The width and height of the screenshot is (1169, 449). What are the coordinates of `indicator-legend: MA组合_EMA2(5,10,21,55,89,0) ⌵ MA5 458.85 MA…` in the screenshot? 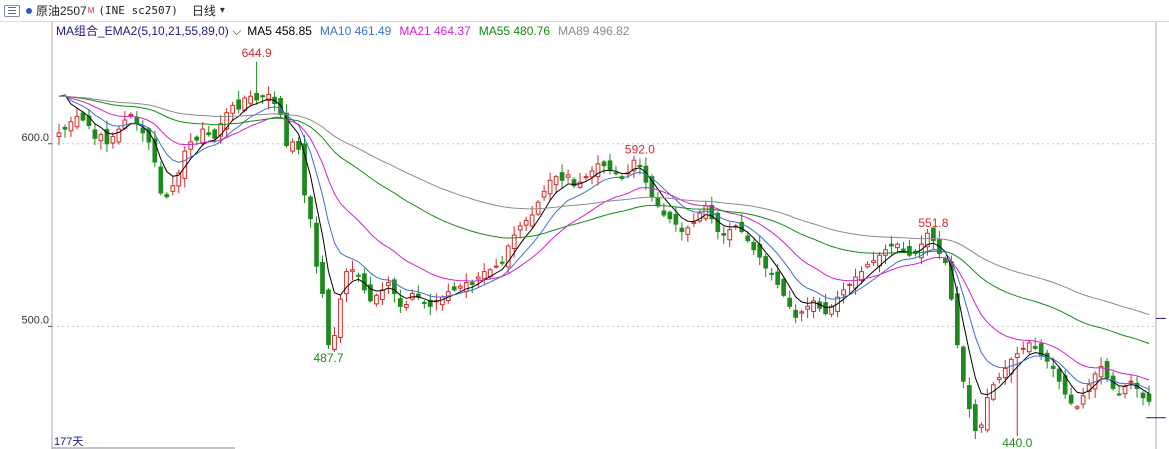 It's located at (343, 30).